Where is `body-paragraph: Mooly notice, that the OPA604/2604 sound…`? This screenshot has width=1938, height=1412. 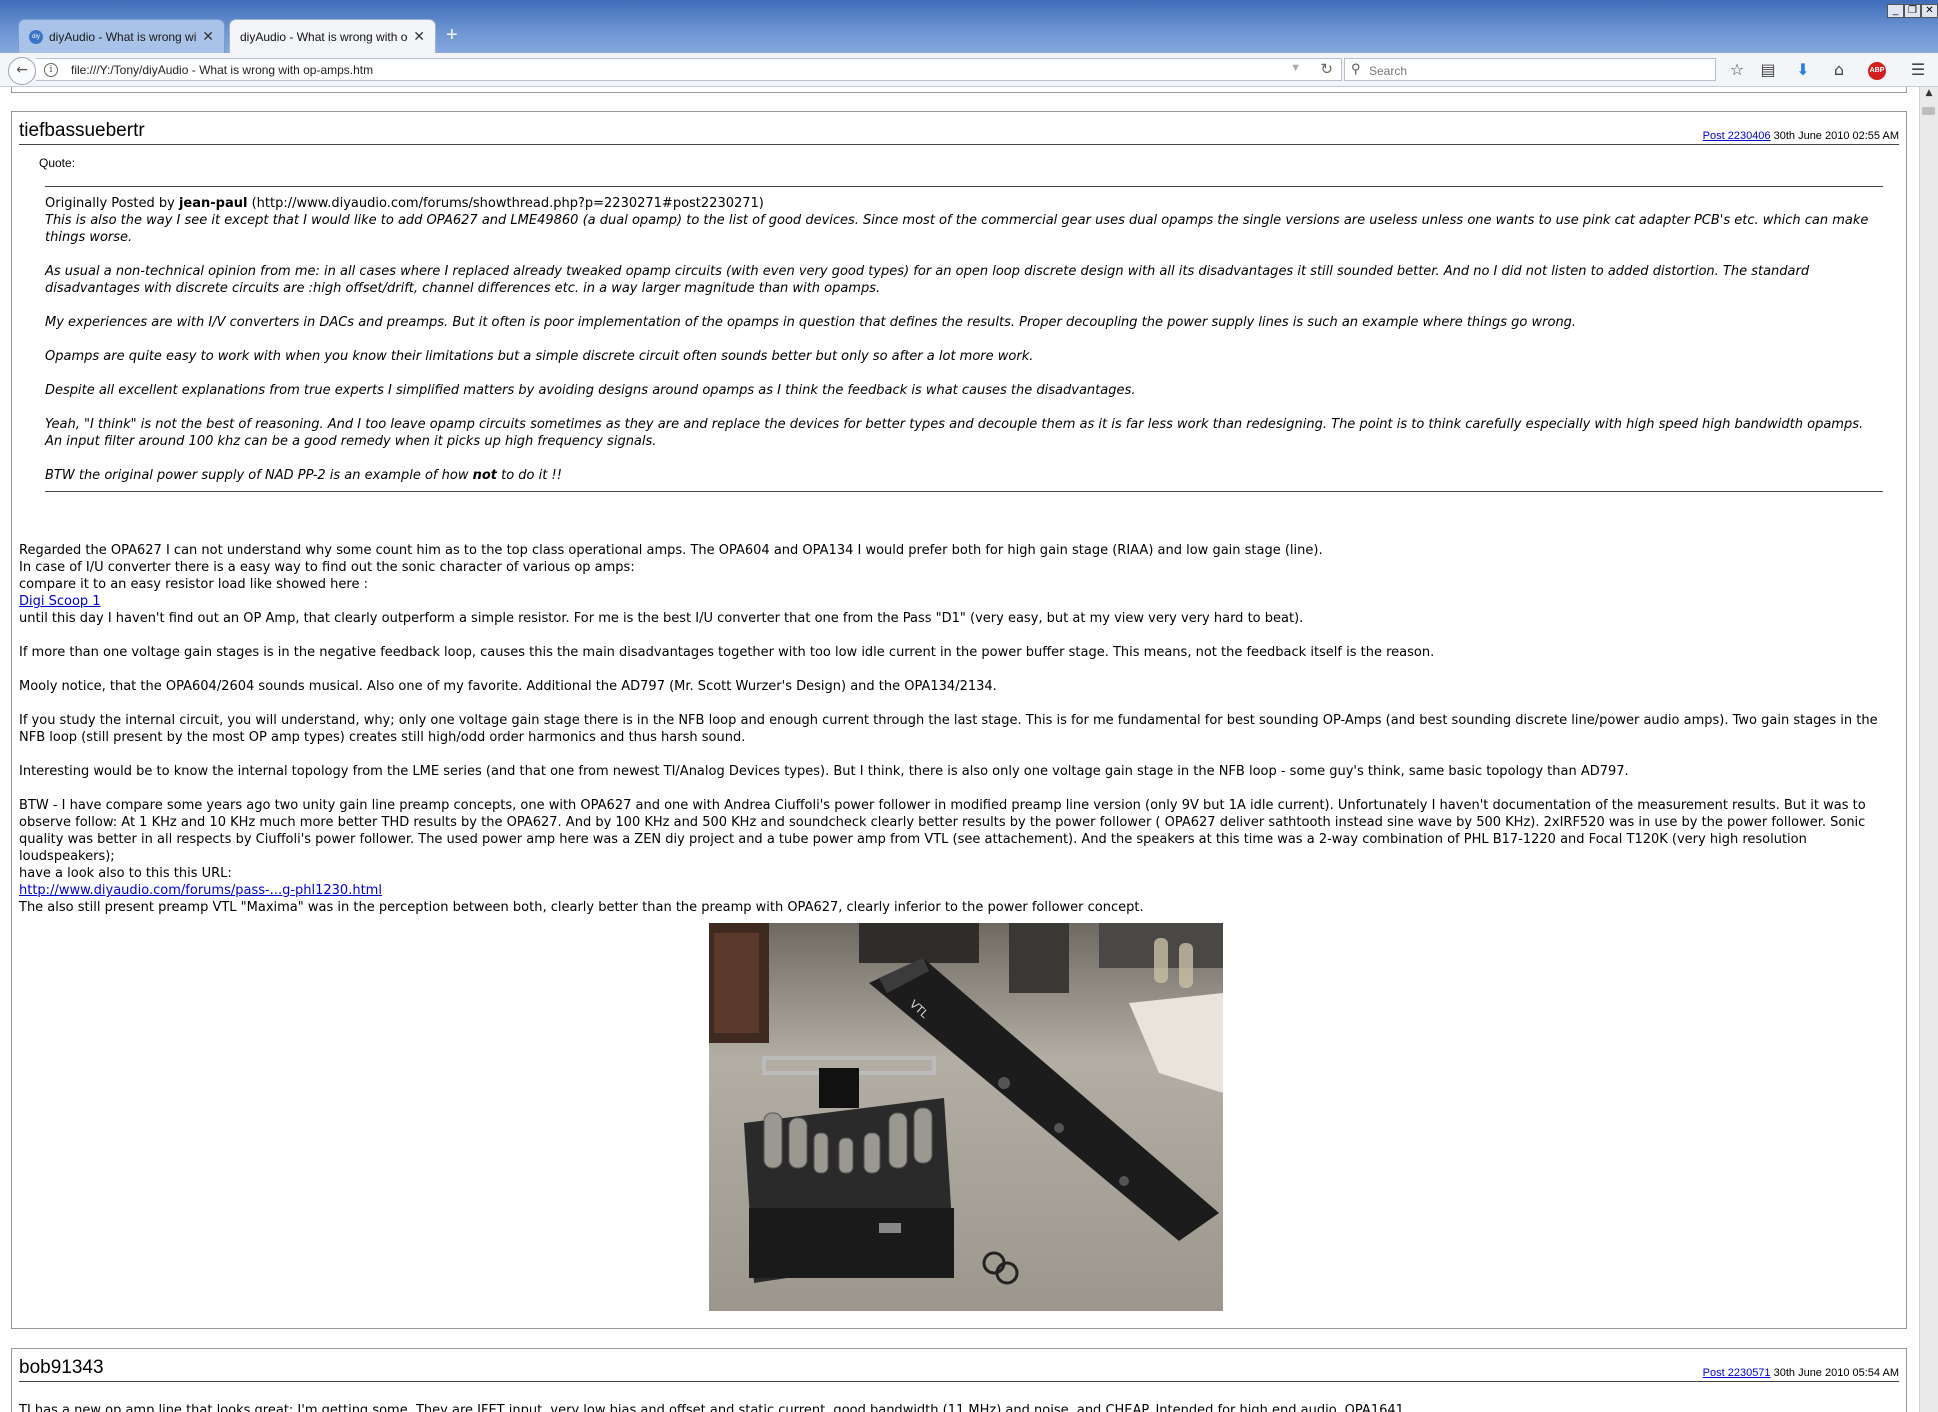 body-paragraph: Mooly notice, that the OPA604/2604 sound… is located at coordinates (508, 686).